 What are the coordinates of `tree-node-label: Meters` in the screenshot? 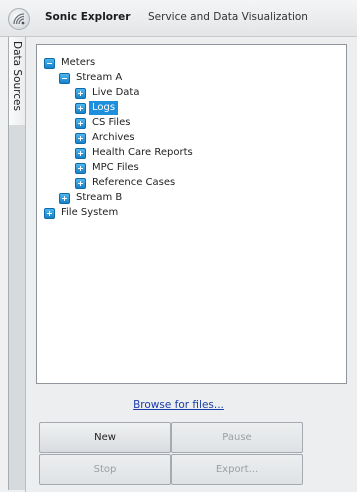 It's located at (78, 62).